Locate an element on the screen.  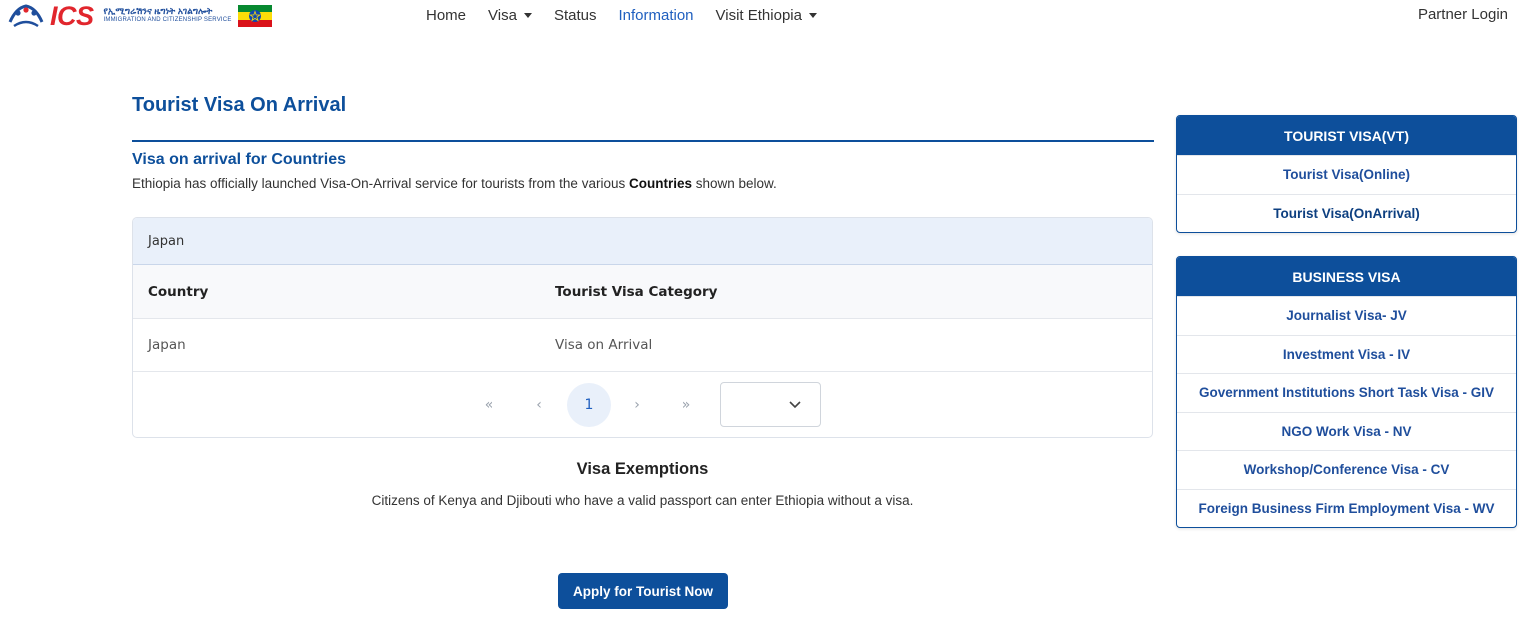
nav-visa: Visa is located at coordinates (510, 15).